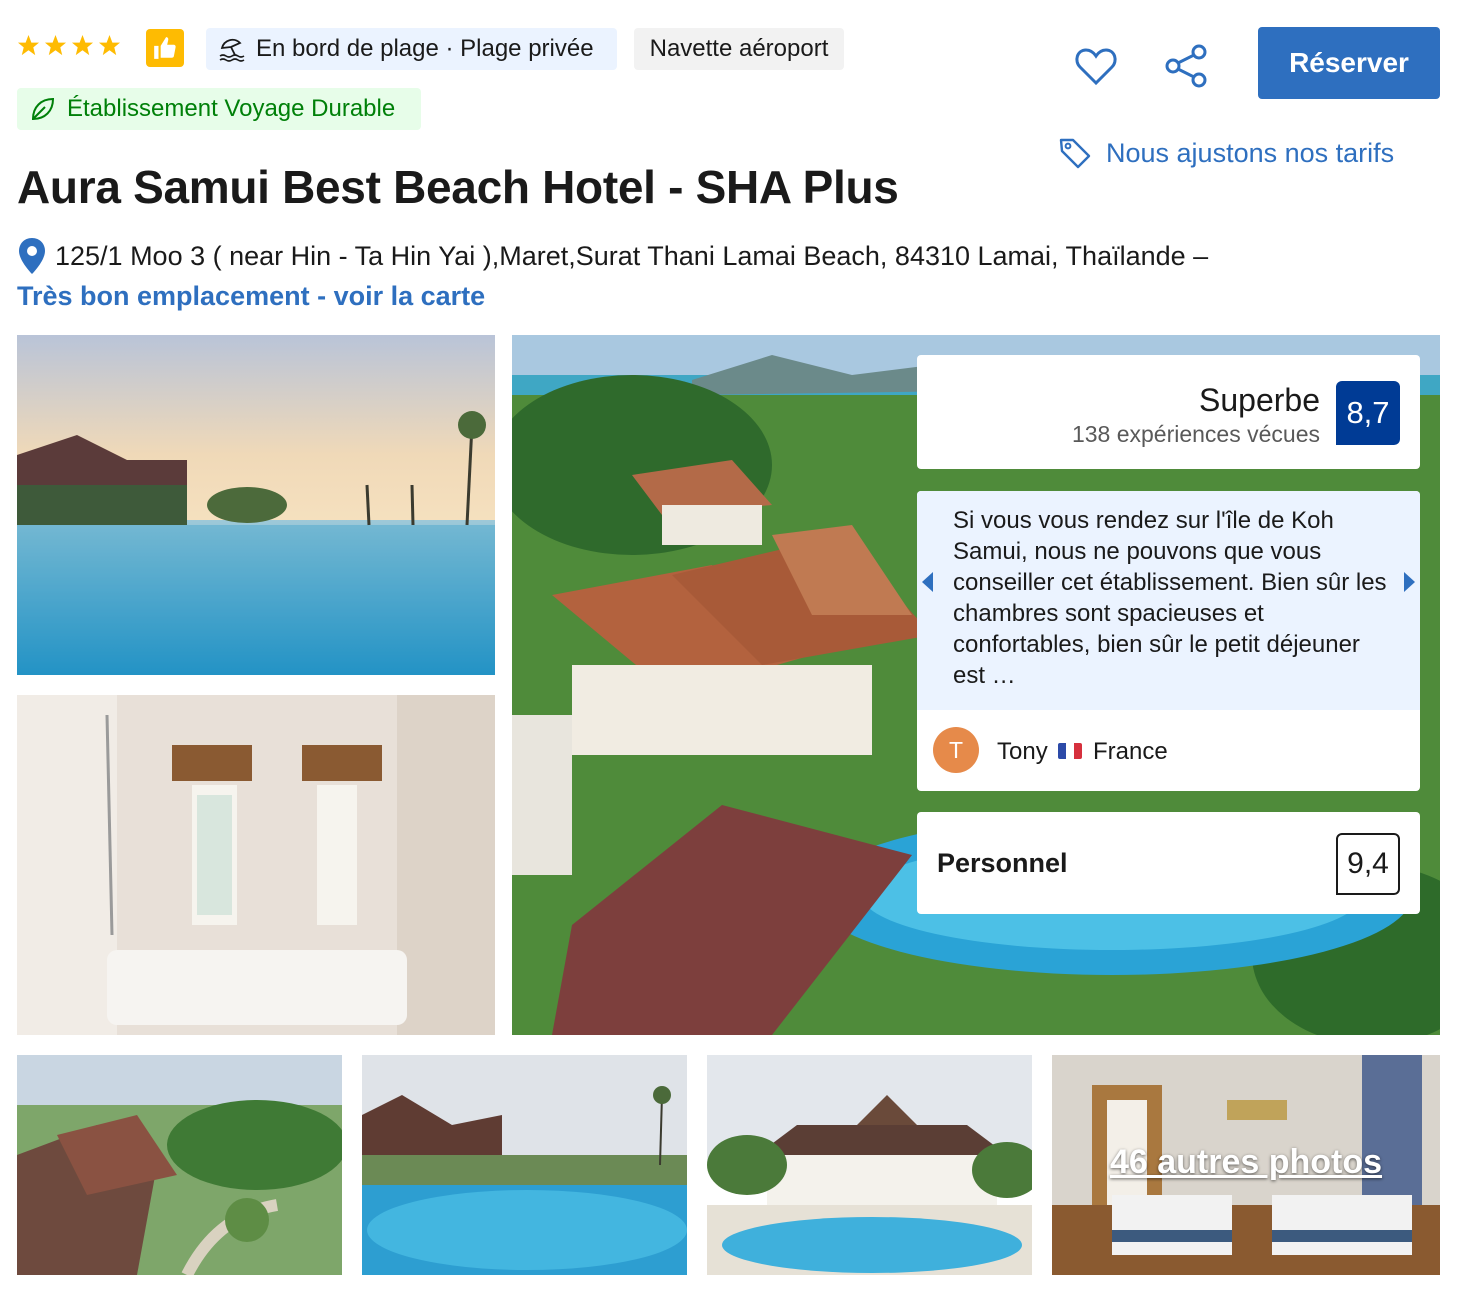 Image resolution: width=1462 pixels, height=1294 pixels. I want to click on reviewer-info: T Tony France, so click(1168, 750).